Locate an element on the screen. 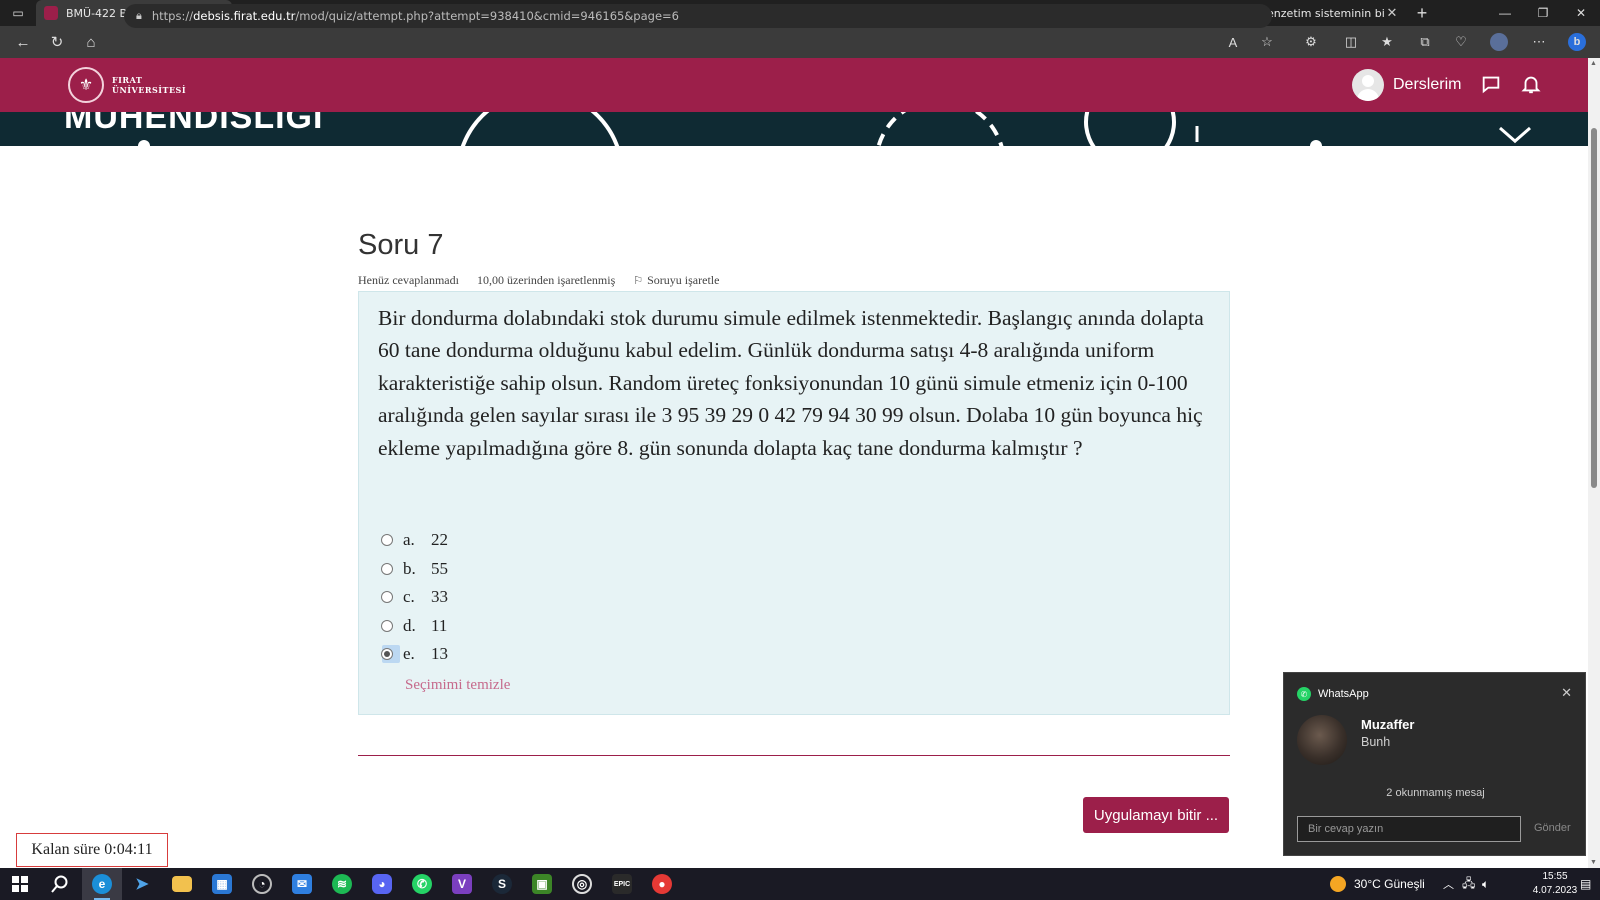 The image size is (1600, 900). page-scrollbar: ▲ ▼ is located at coordinates (1594, 463).